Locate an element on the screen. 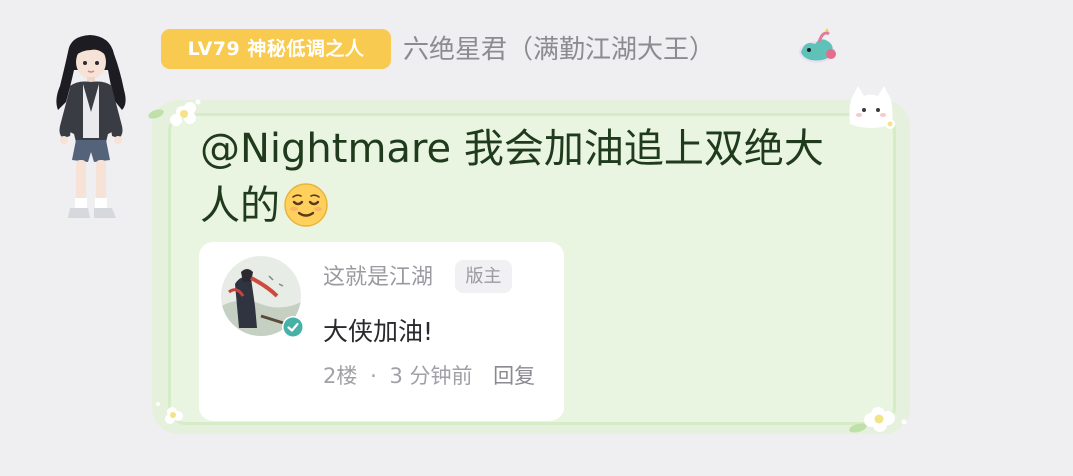 The image size is (1073, 476). message-text: @Nightmare 我会加油追上双绝大人的 is located at coordinates (520, 178).